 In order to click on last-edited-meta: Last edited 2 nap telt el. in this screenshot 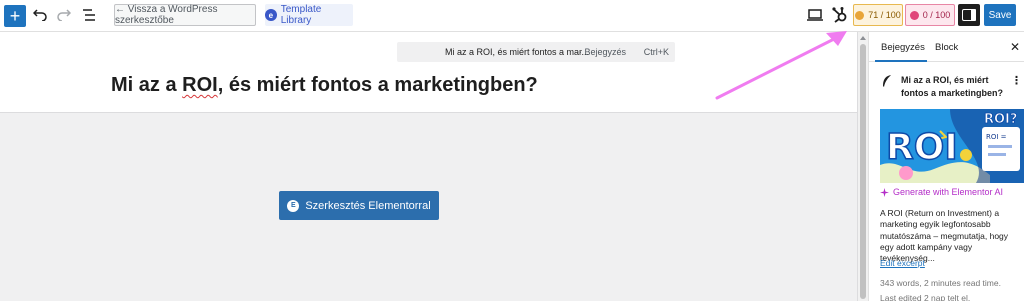, I will do `click(925, 297)`.